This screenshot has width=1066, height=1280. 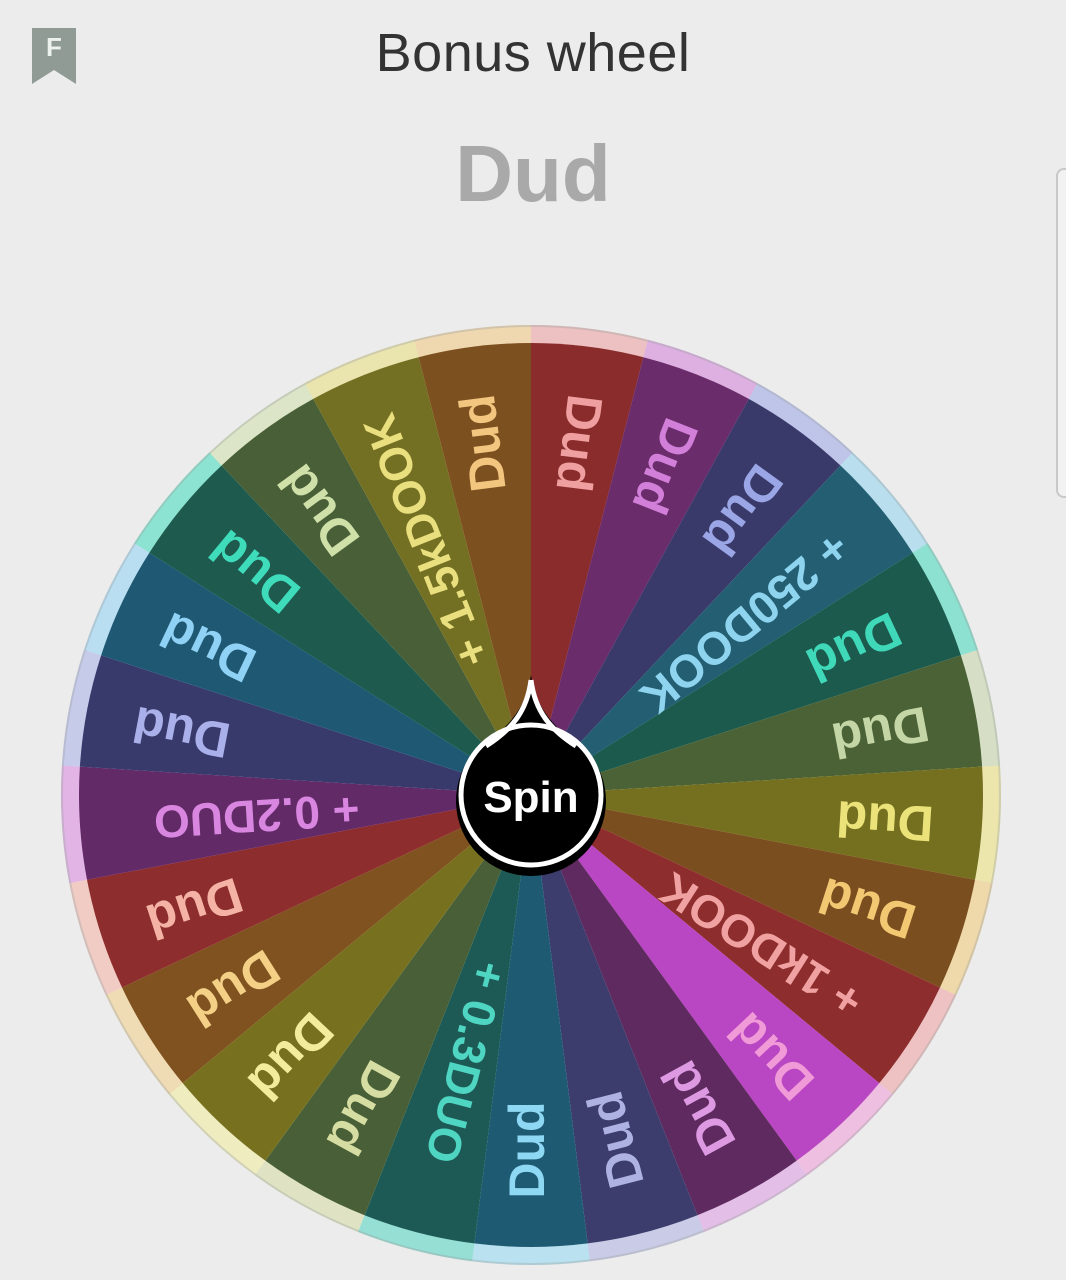 I want to click on spin-result: Dud, so click(x=533, y=173).